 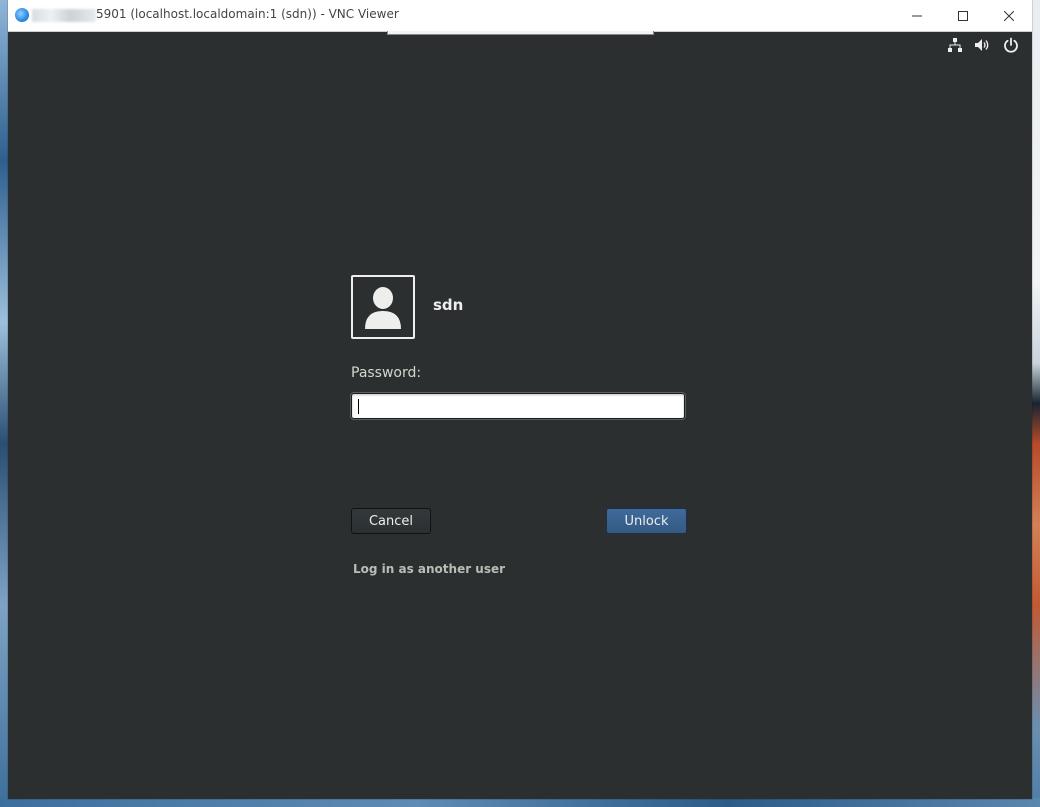 I want to click on log-in-as-another-user-link: Log in as another user, so click(x=429, y=569).